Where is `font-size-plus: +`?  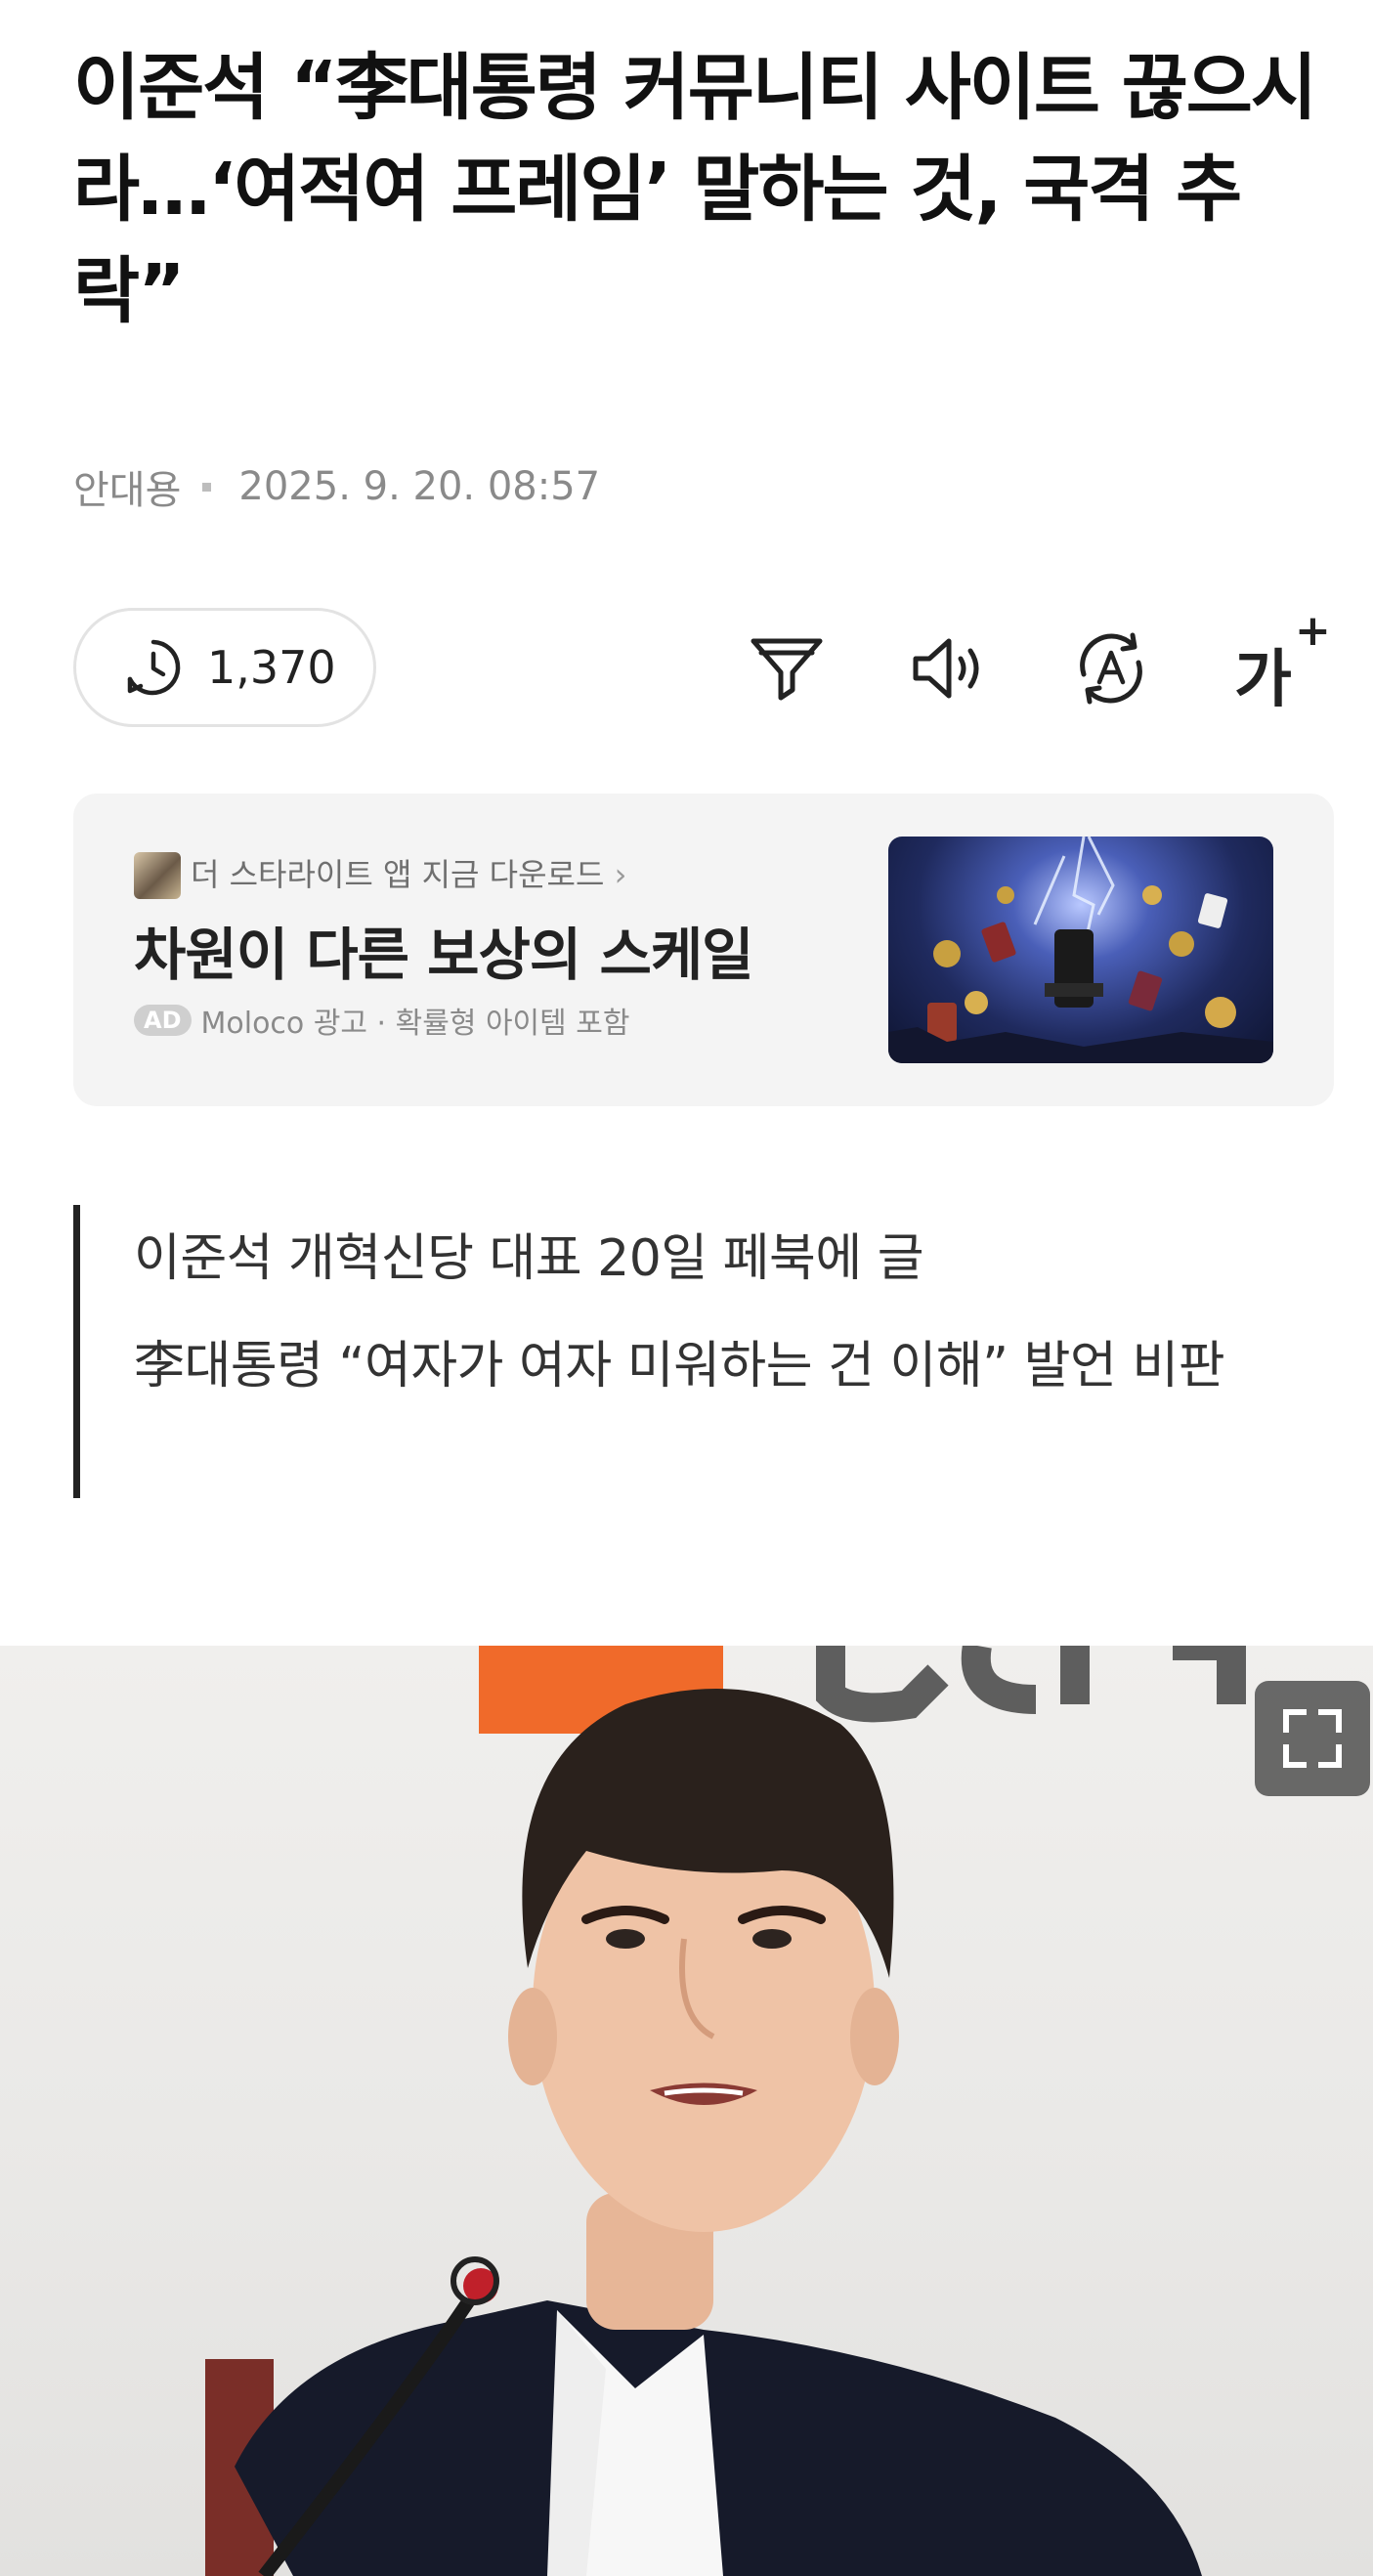
font-size-plus: + is located at coordinates (1313, 631).